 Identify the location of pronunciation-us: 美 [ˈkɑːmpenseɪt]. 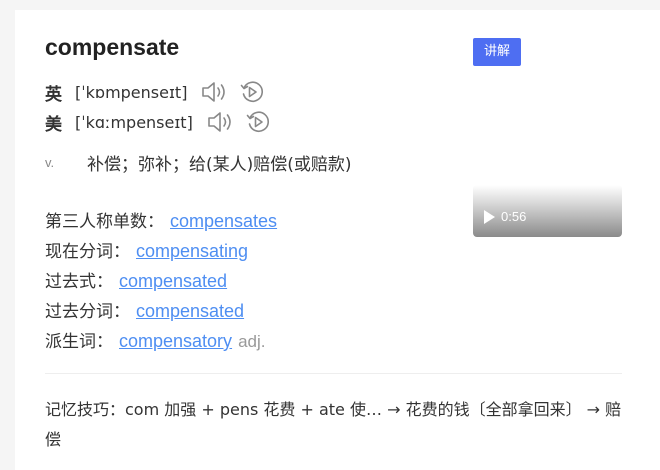
(158, 122).